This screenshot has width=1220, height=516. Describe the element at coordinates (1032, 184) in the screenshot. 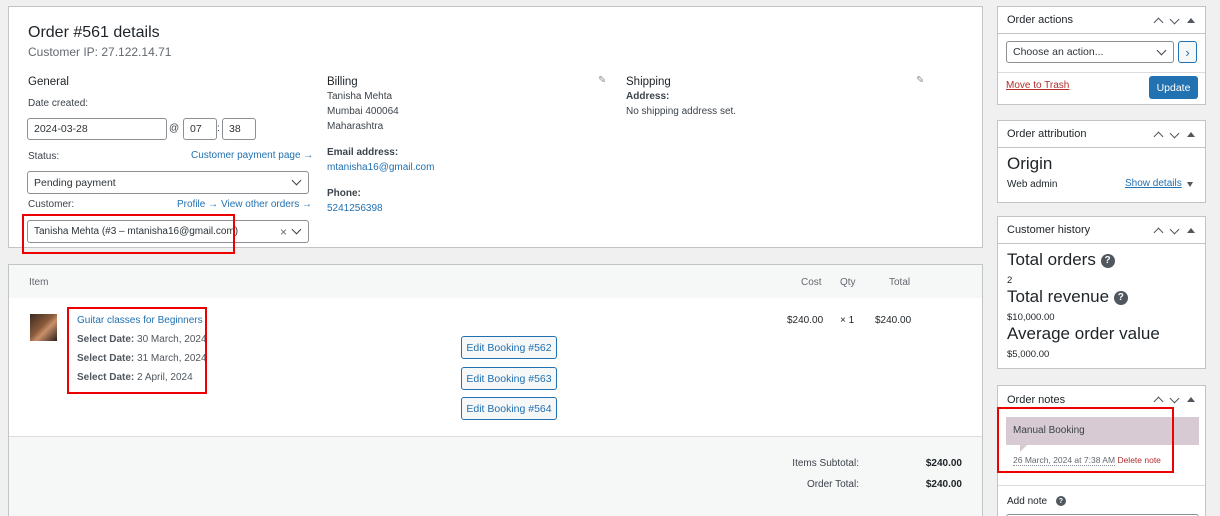

I see `origin-value: Web admin` at that location.